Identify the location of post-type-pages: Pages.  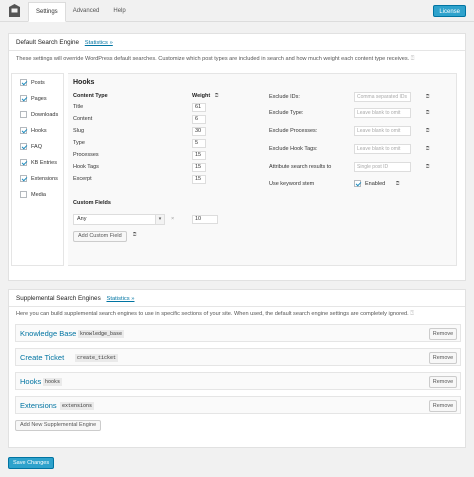
(33, 98).